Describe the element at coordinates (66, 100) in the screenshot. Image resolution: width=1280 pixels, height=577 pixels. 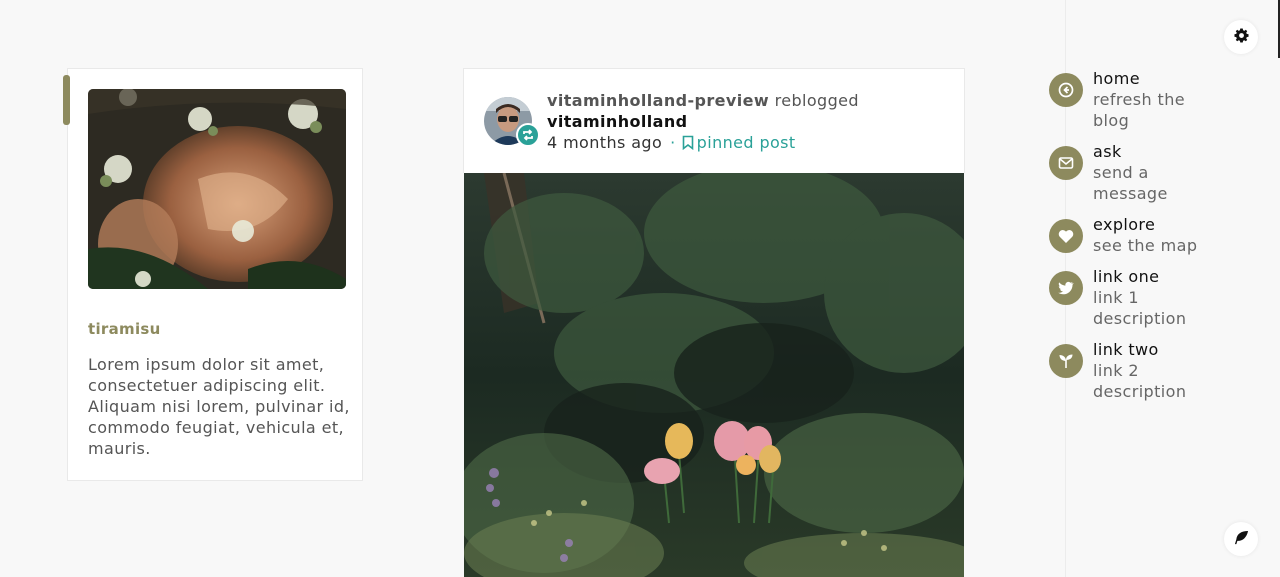
I see `accent-bar` at that location.